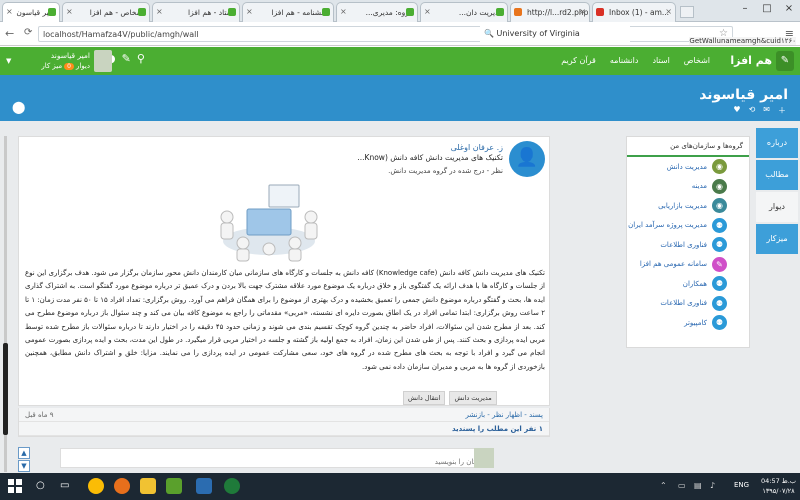 This screenshot has height=500, width=800. What do you see at coordinates (699, 186) in the screenshot?
I see `group-label: مدینه` at bounding box center [699, 186].